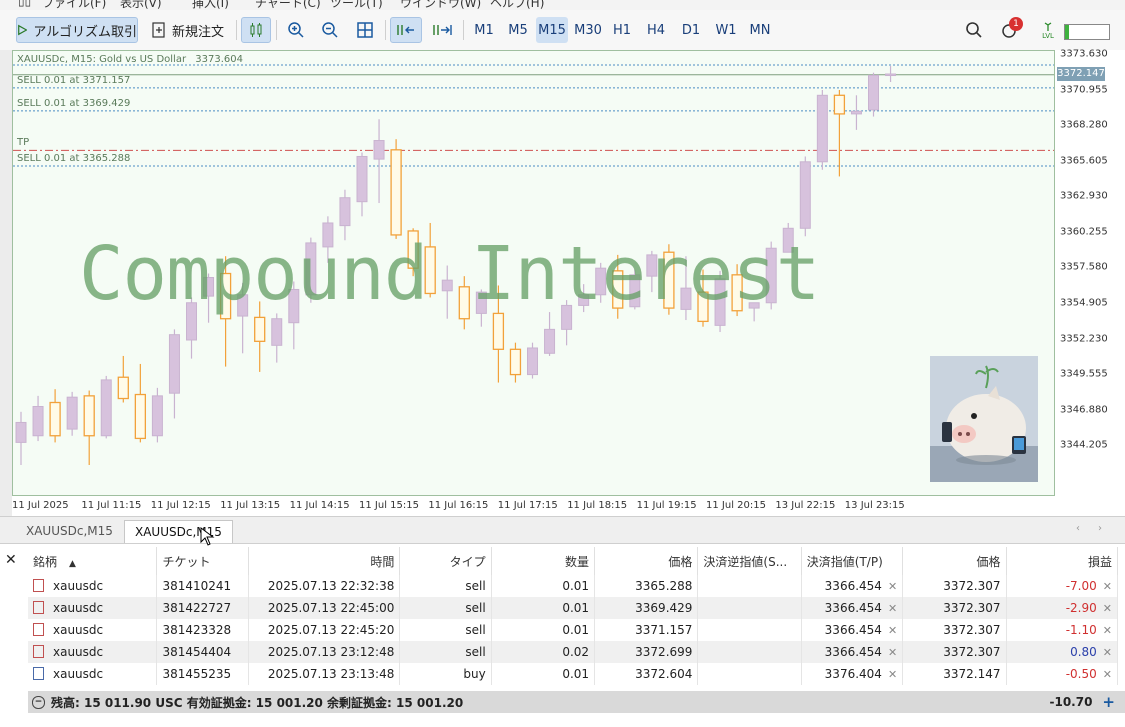 Image resolution: width=1125 pixels, height=727 pixels. What do you see at coordinates (954, 561) in the screenshot?
I see `col-current-price: 価格` at bounding box center [954, 561].